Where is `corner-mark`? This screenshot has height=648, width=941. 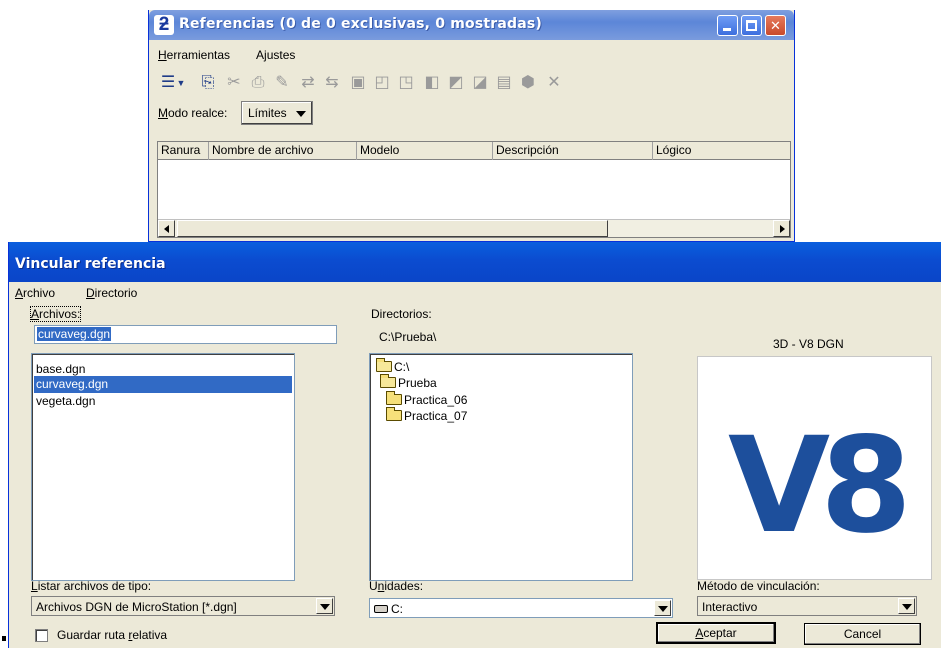 corner-mark is located at coordinates (4, 638).